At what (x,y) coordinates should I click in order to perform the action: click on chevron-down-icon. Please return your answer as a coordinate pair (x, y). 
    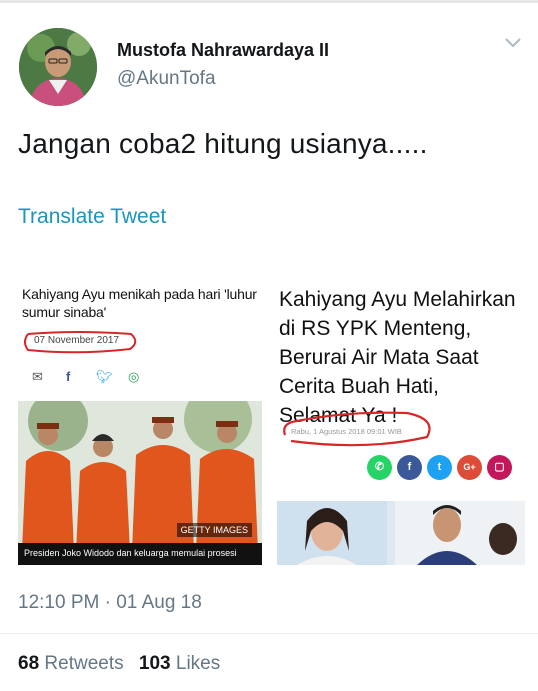
    Looking at the image, I should click on (513, 43).